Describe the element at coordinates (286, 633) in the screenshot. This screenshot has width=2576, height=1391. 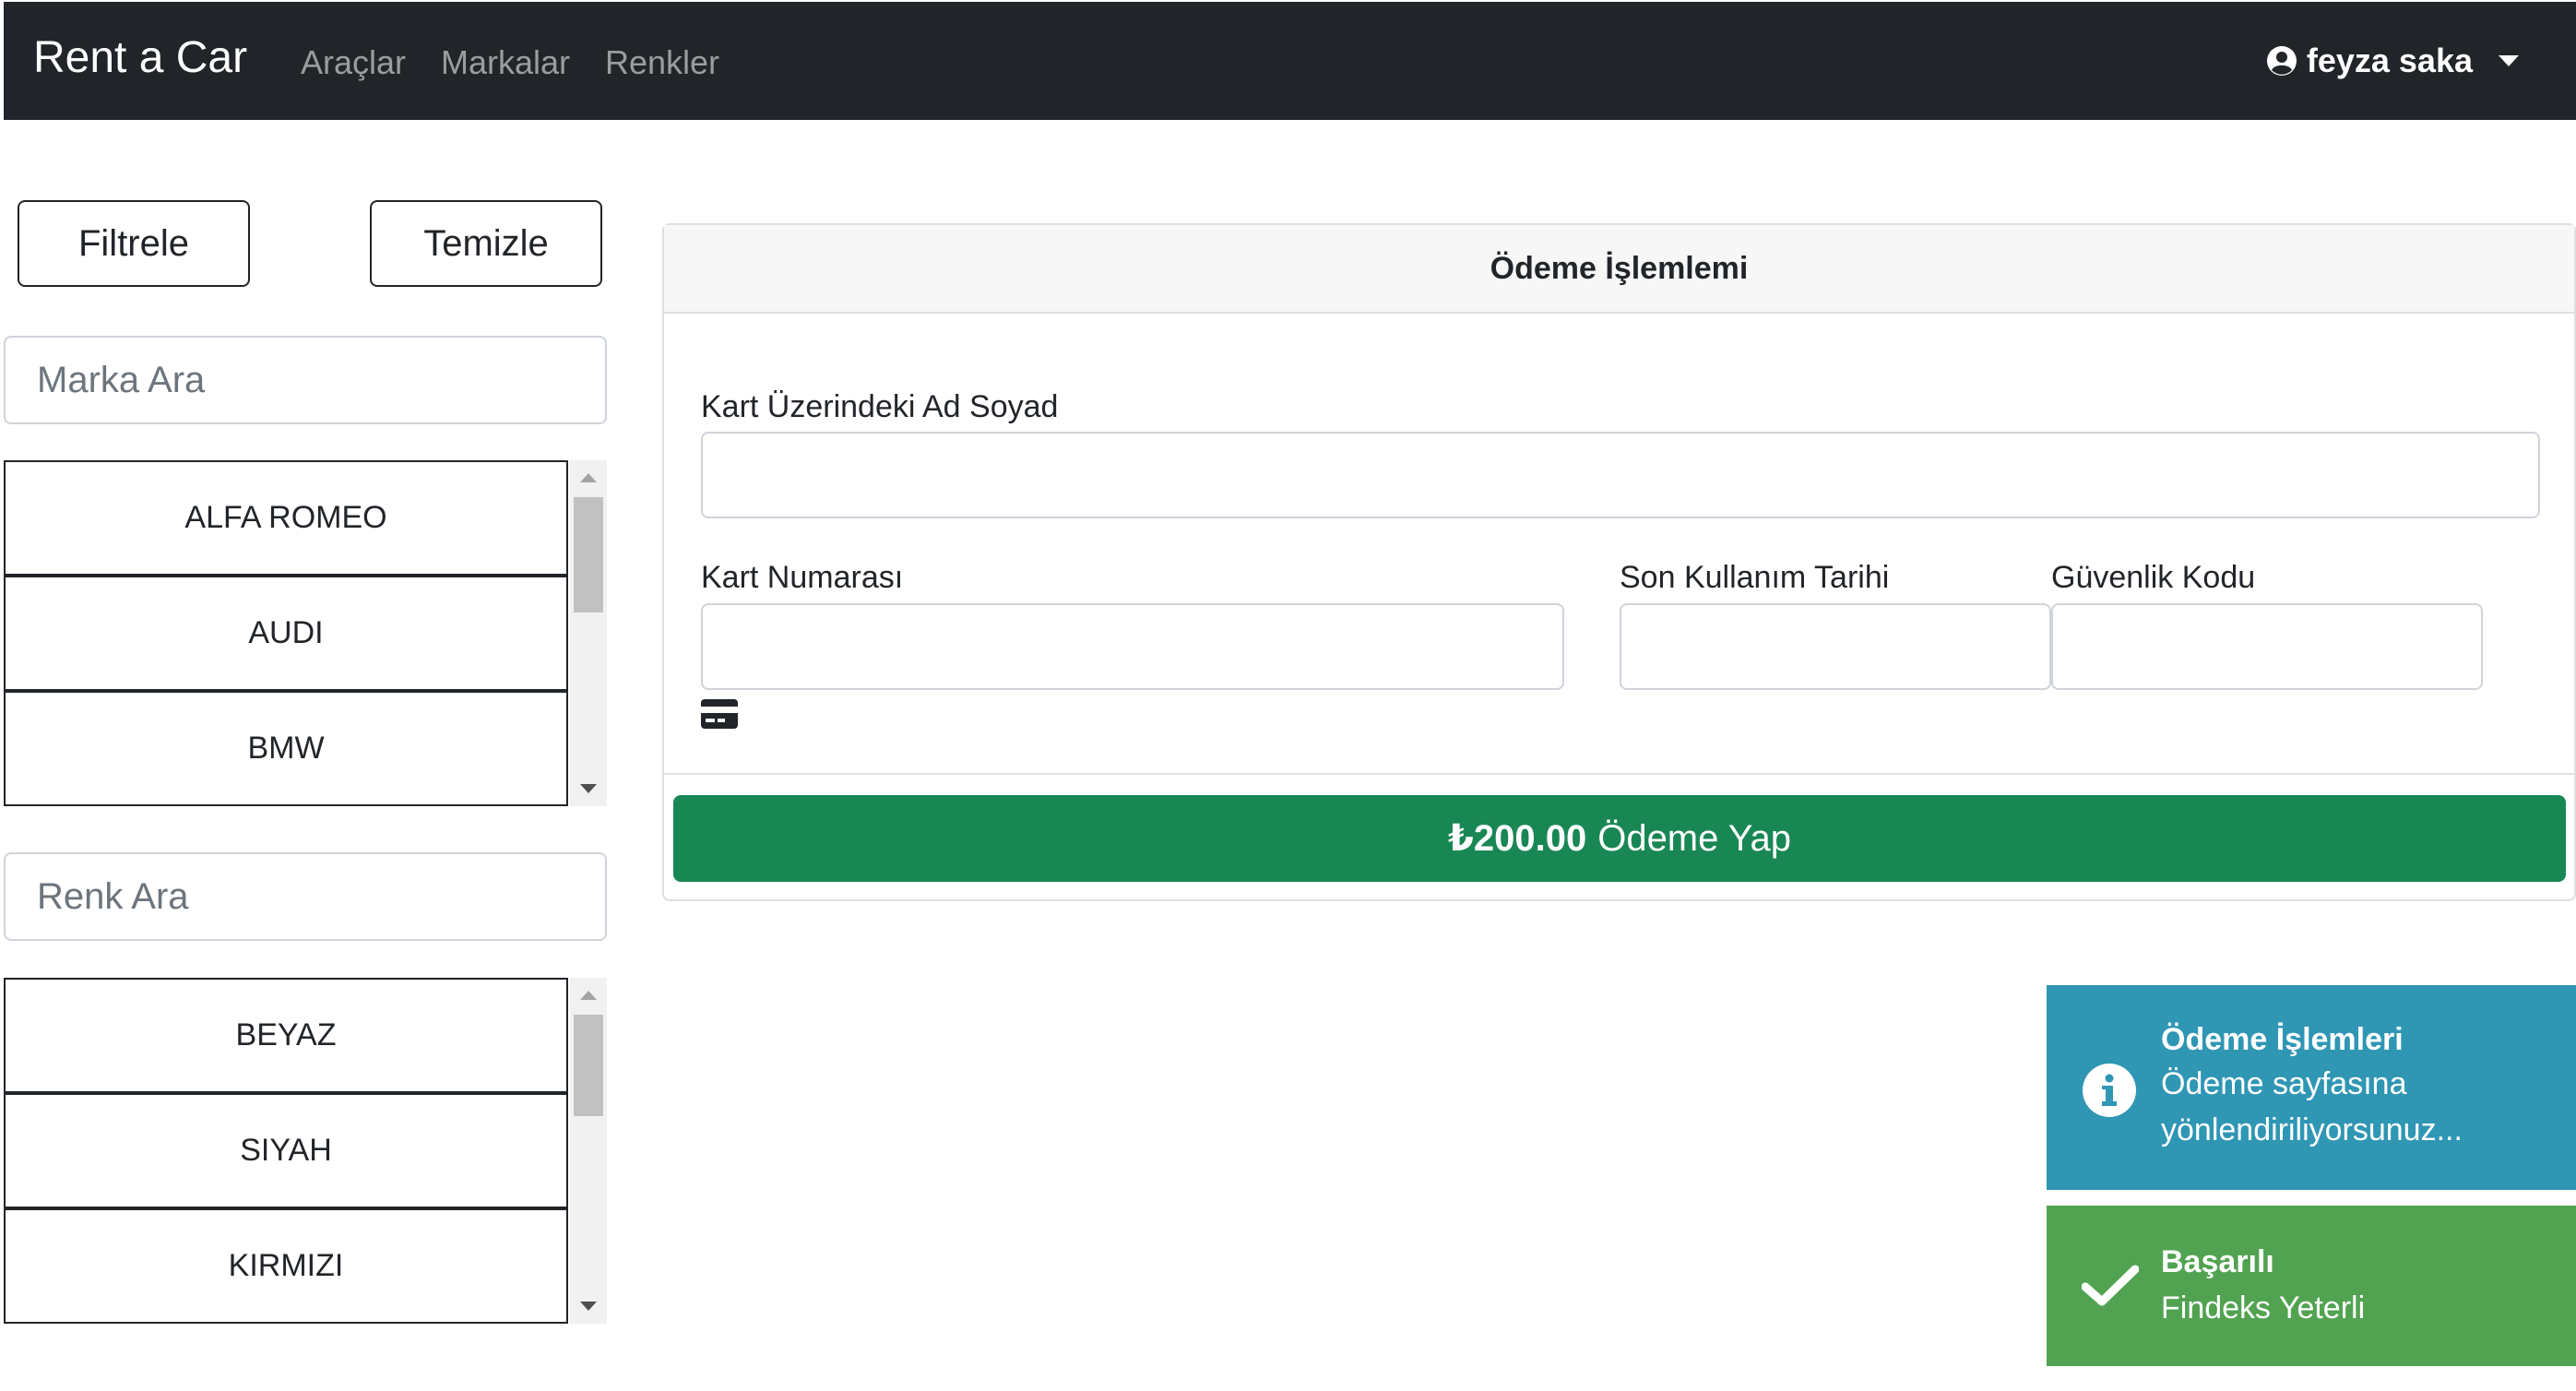
I see `list-item-brand: AUDI` at that location.